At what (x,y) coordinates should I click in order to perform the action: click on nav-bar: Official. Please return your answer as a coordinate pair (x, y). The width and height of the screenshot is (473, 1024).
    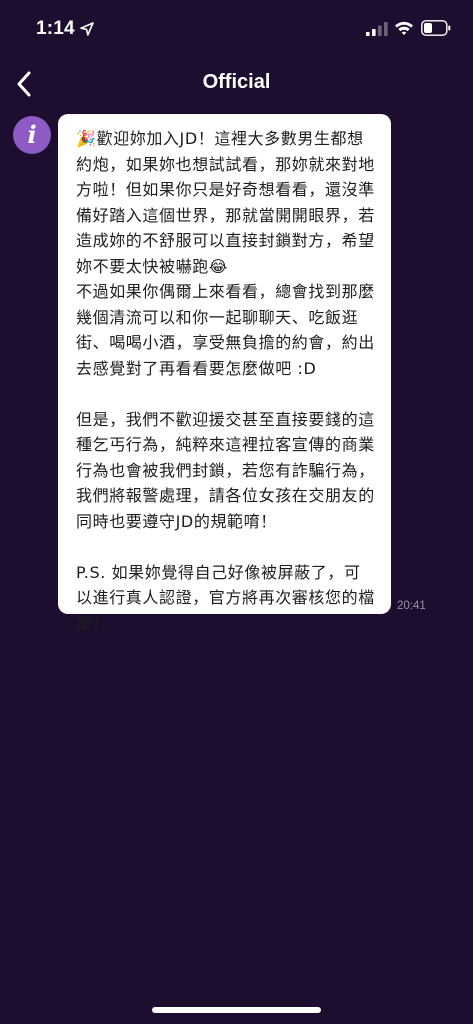
    Looking at the image, I should click on (236, 84).